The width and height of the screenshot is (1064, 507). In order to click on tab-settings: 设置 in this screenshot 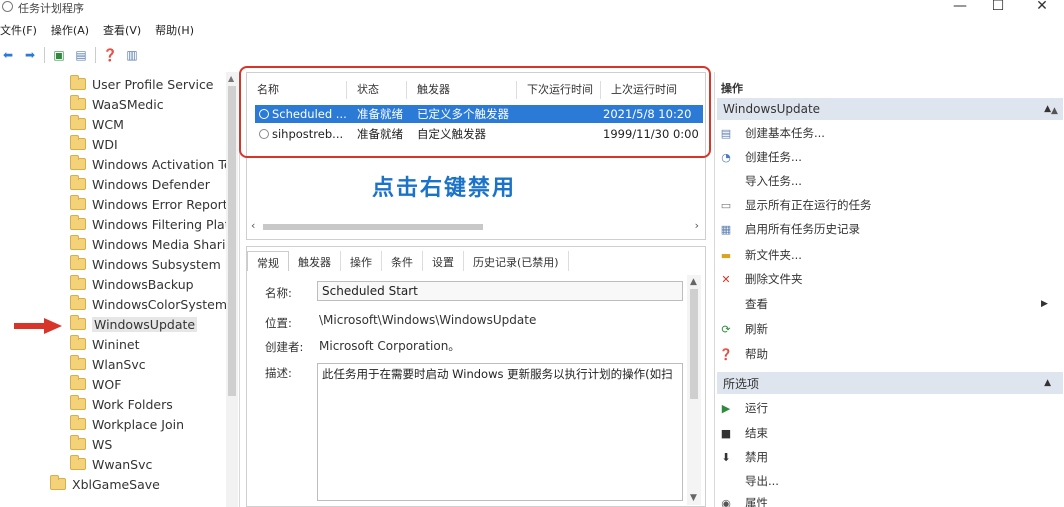, I will do `click(443, 261)`.